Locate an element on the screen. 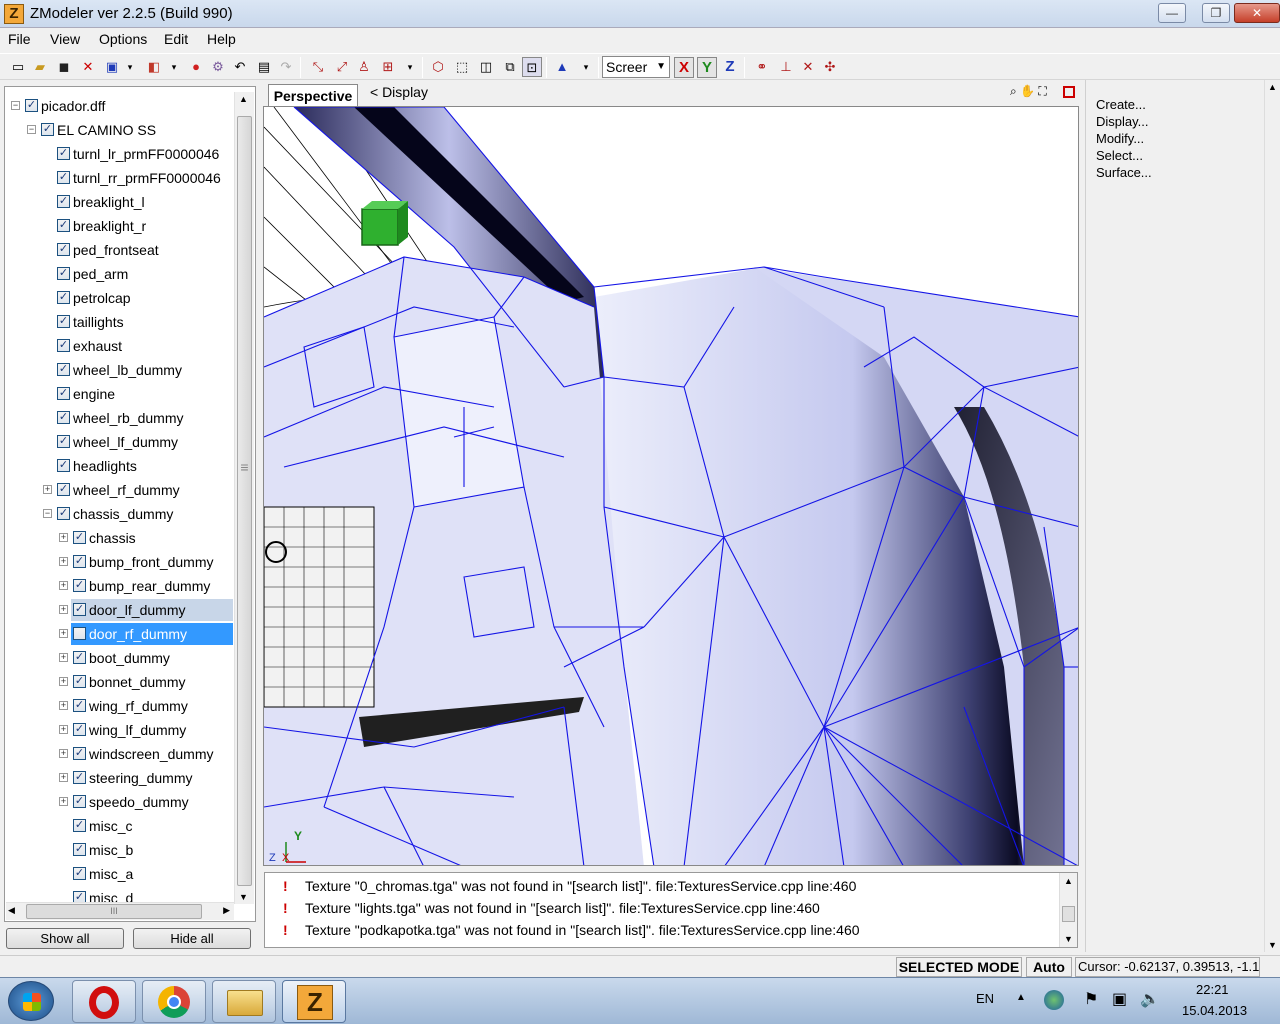 This screenshot has height=1024, width=1280. tree-item: ✓ misc_b is located at coordinates (119, 850).